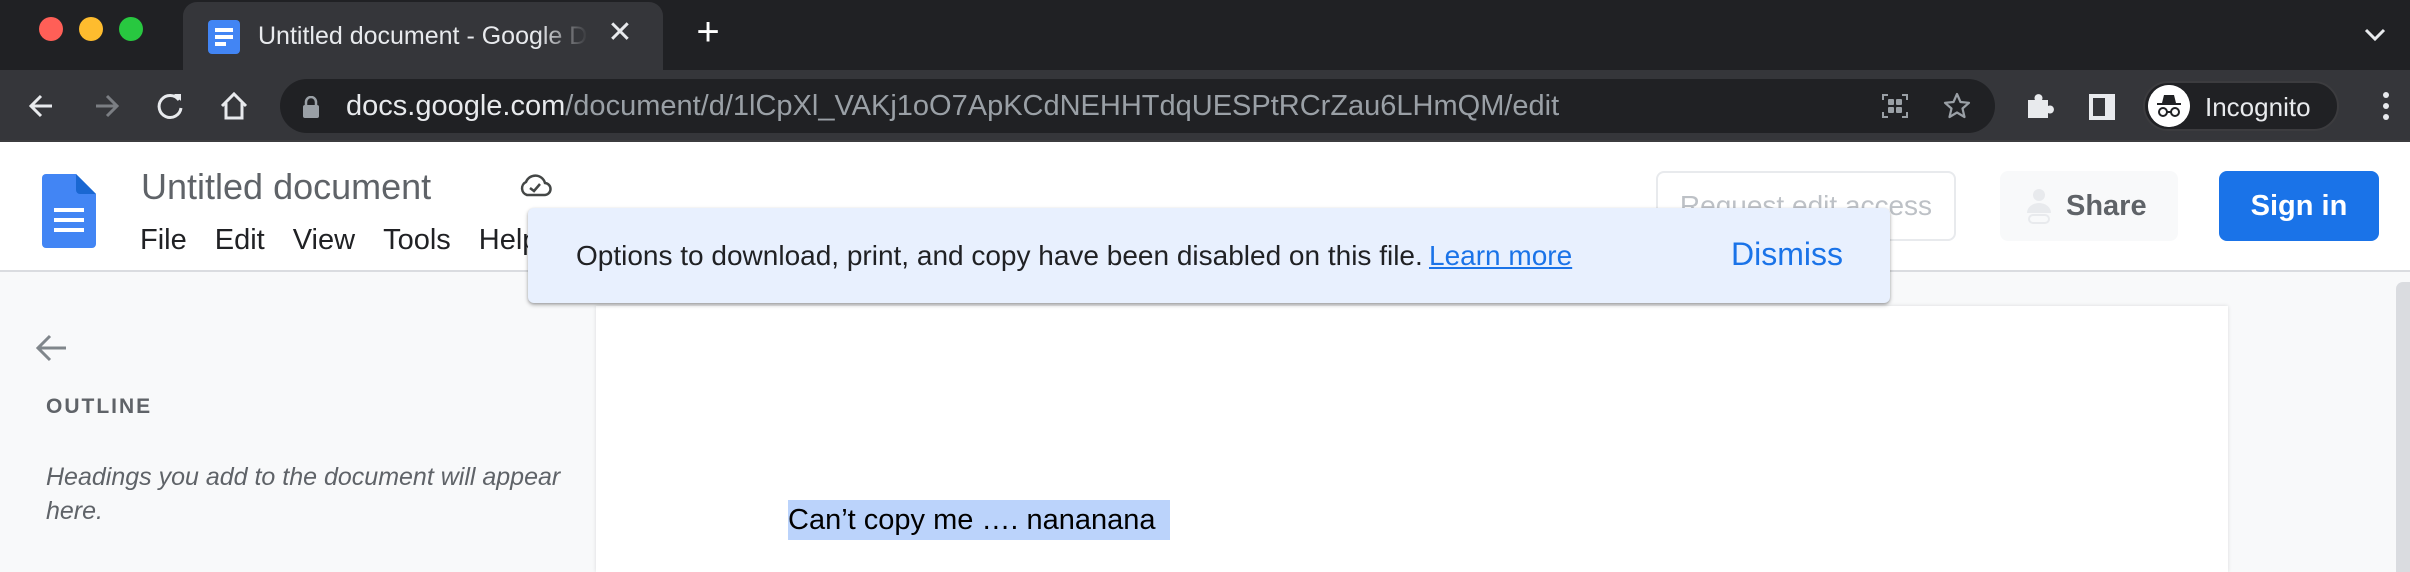 This screenshot has width=2410, height=572. I want to click on bookmark-star-icon, so click(1957, 106).